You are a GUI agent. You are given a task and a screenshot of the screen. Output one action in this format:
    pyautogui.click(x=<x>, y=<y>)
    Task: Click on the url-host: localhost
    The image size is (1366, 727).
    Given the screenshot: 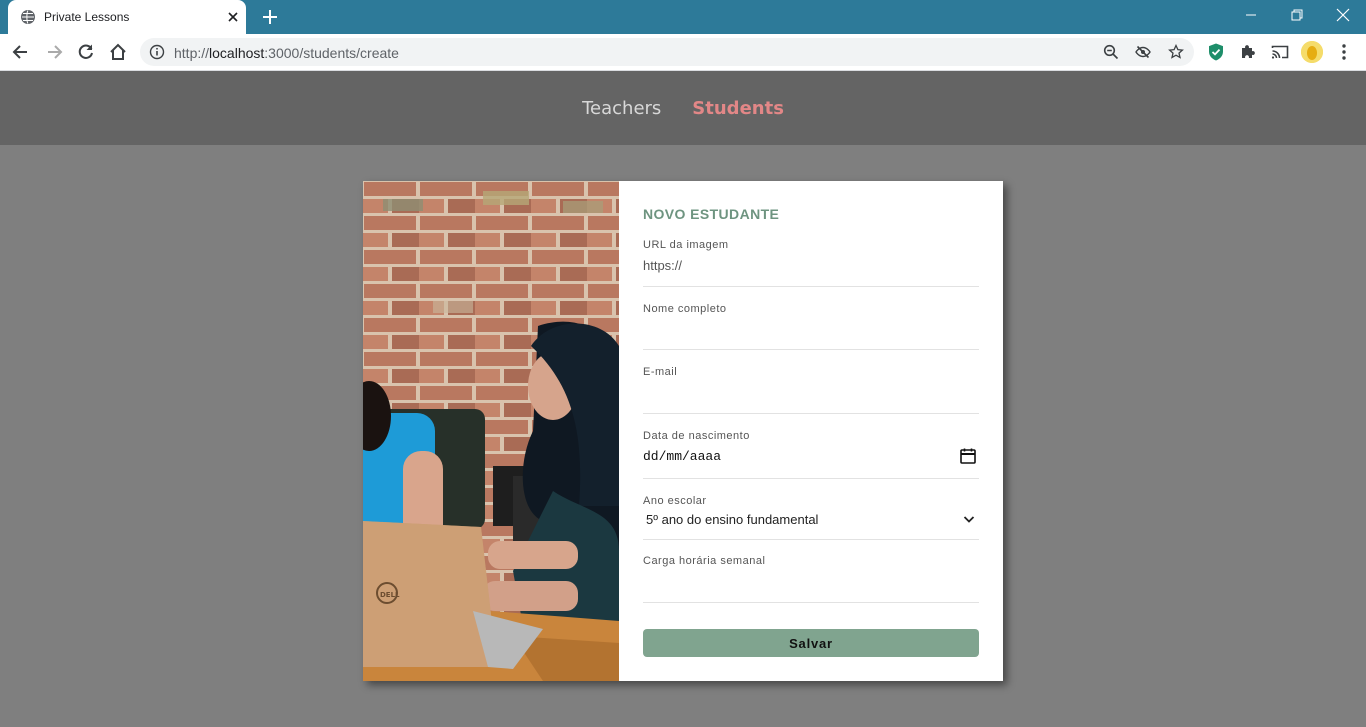 What is the action you would take?
    pyautogui.click(x=237, y=53)
    